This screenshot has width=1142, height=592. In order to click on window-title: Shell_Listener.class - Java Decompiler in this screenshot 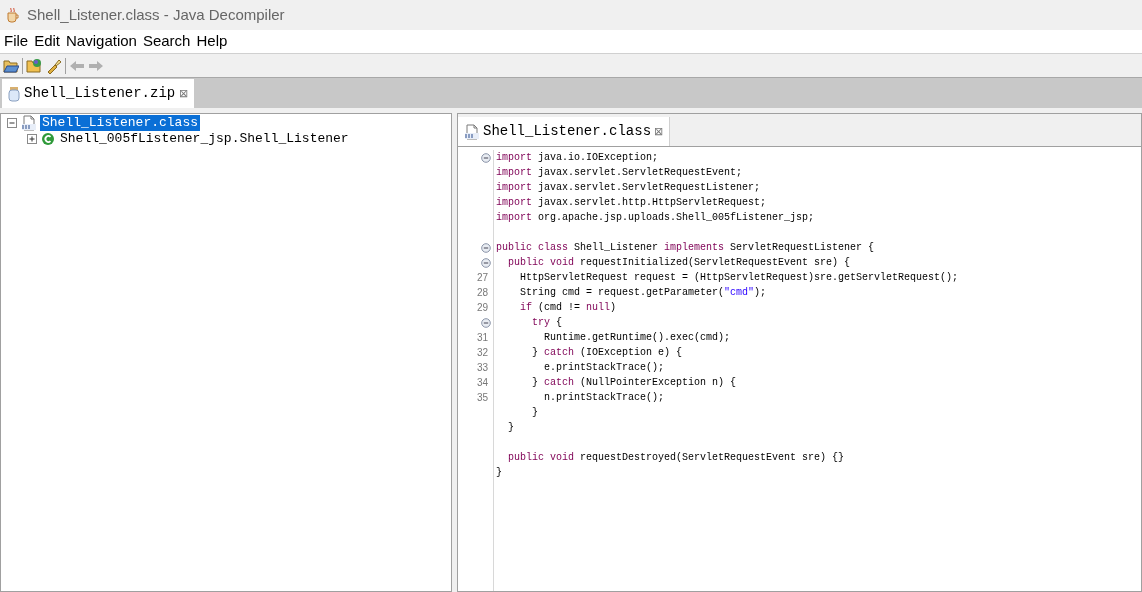, I will do `click(156, 14)`.